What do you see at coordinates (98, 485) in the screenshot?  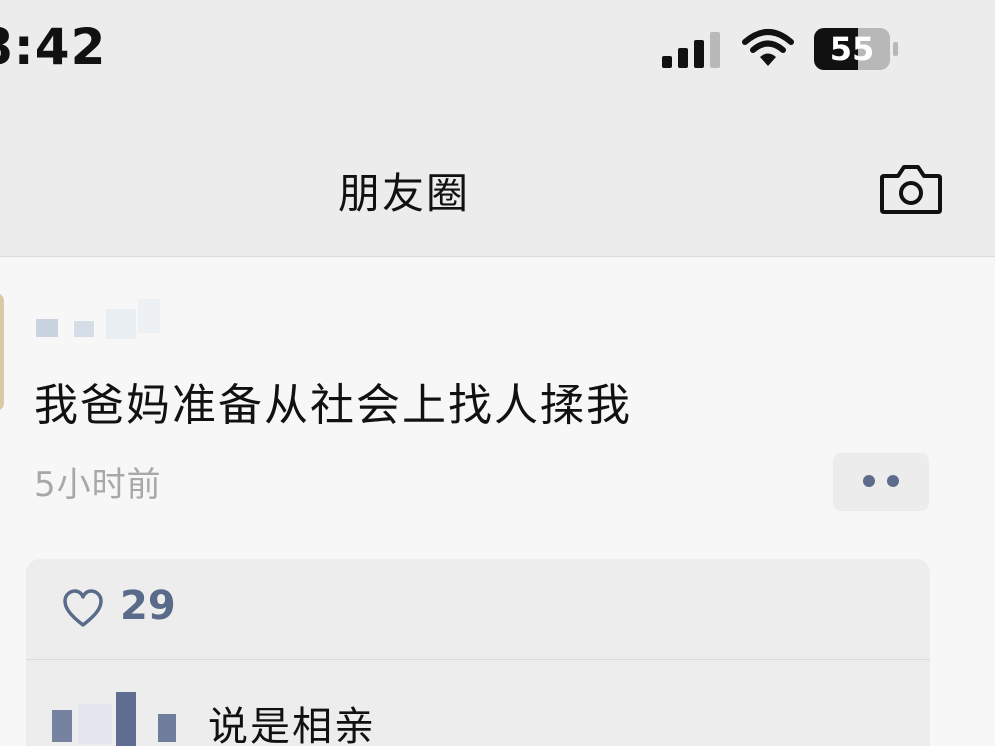 I see `post-time: 5小时前` at bounding box center [98, 485].